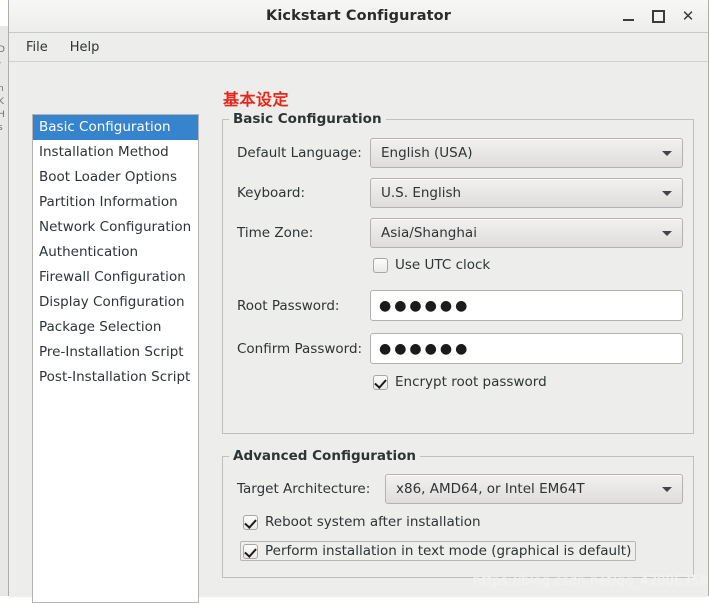  What do you see at coordinates (288, 305) in the screenshot?
I see `root-password-label: Root Password:` at bounding box center [288, 305].